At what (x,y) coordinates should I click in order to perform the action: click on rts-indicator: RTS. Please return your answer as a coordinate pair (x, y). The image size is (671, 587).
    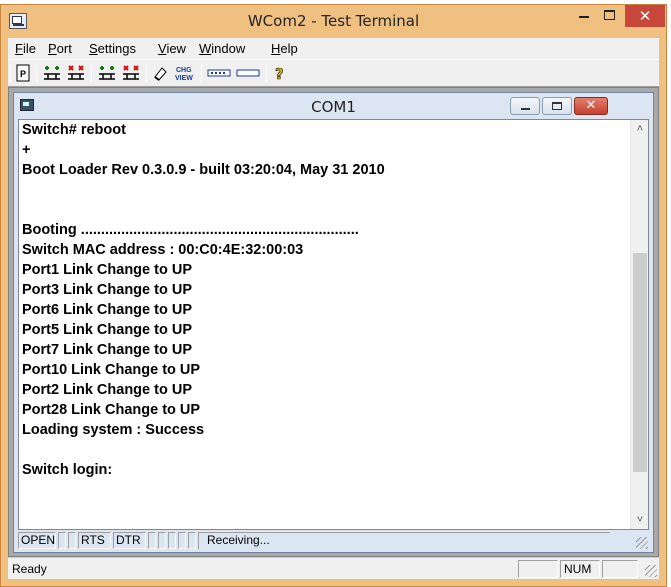
    Looking at the image, I should click on (94, 540).